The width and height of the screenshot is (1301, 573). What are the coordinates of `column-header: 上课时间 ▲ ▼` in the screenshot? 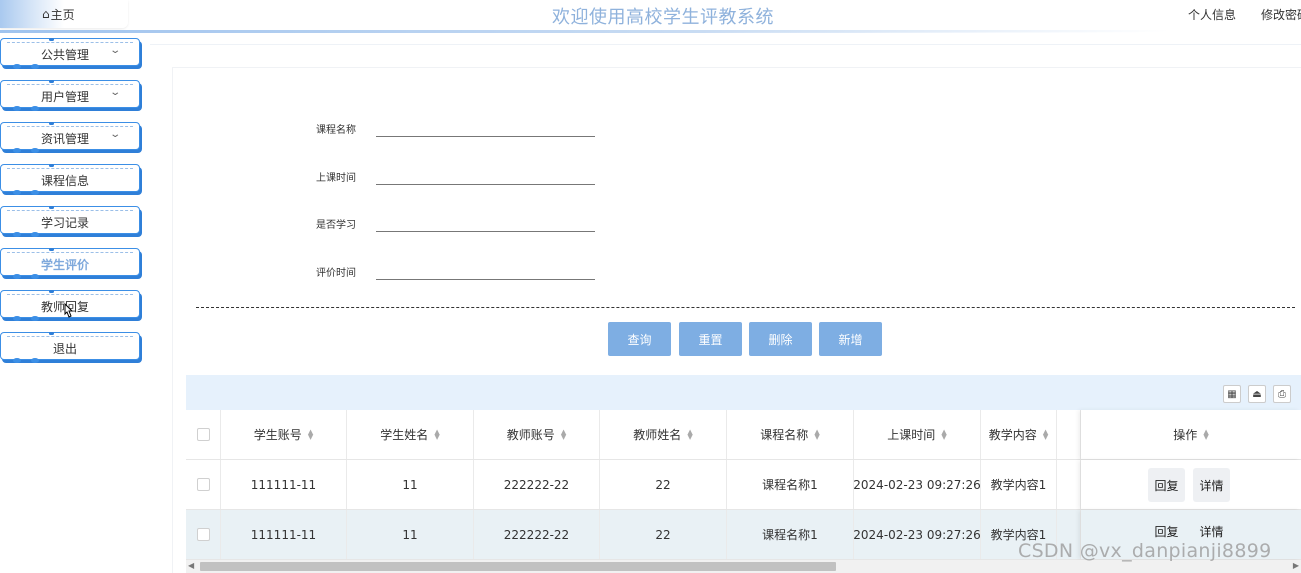 It's located at (917, 434).